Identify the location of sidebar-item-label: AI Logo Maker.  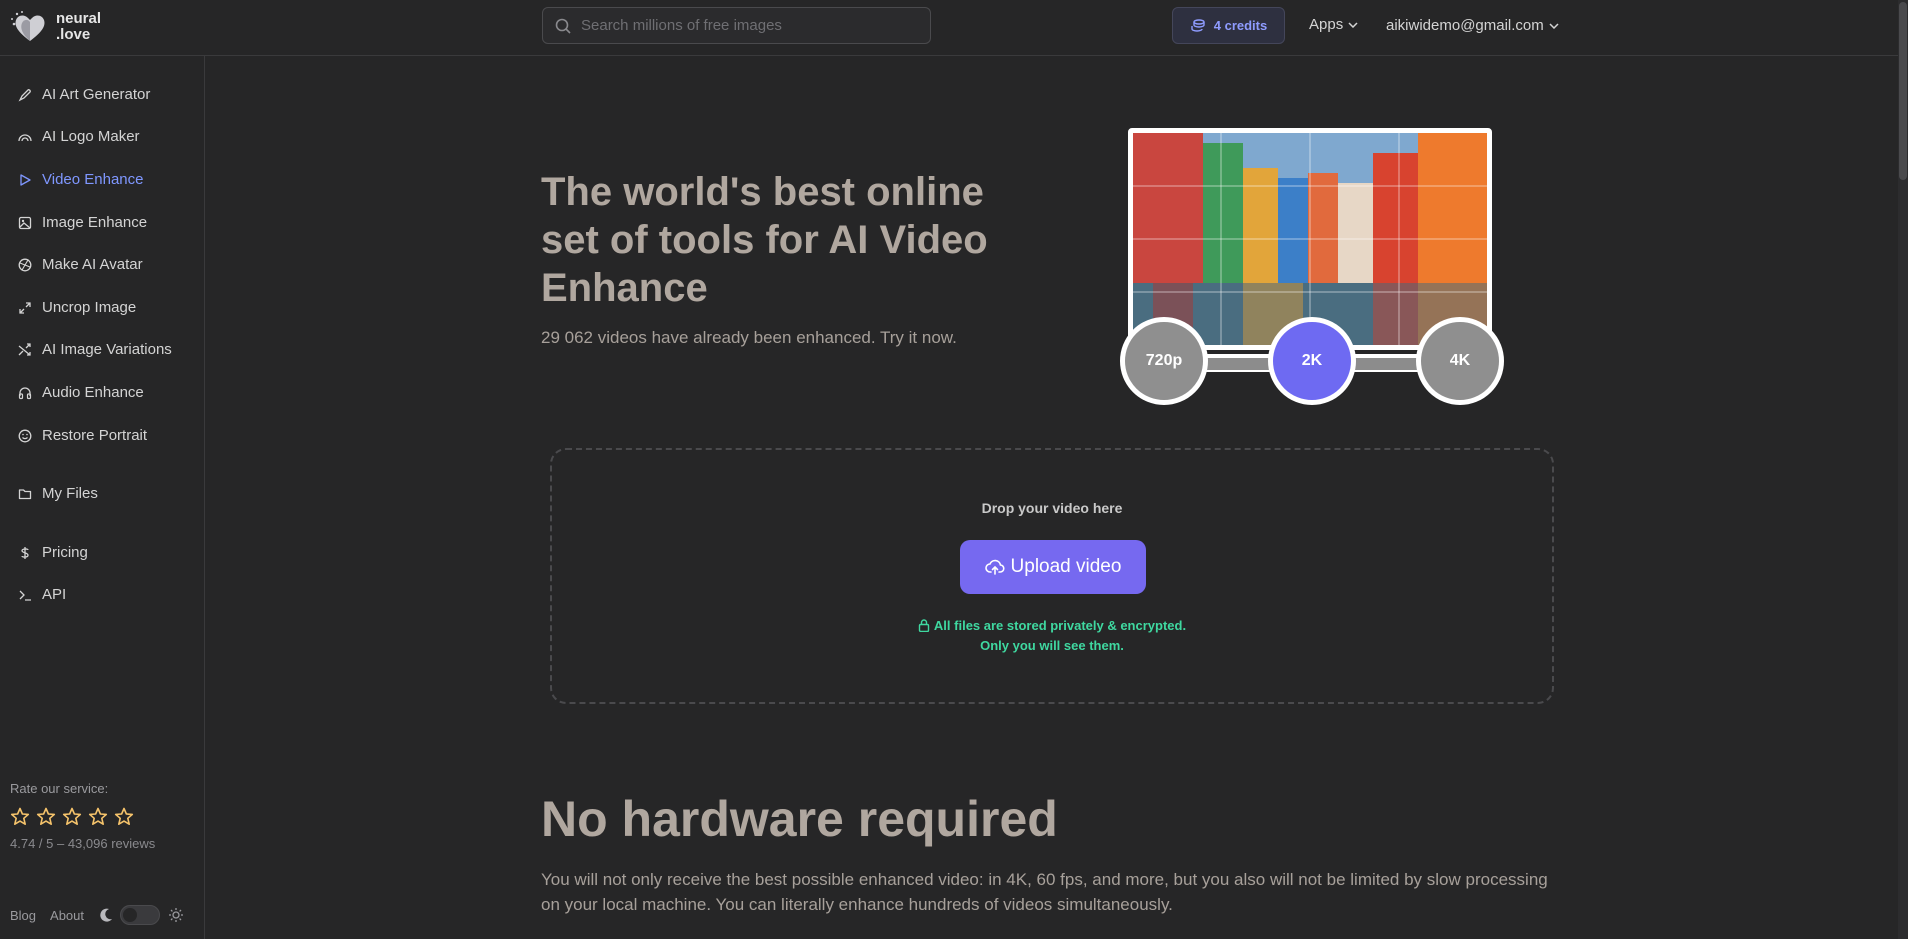
(91, 136).